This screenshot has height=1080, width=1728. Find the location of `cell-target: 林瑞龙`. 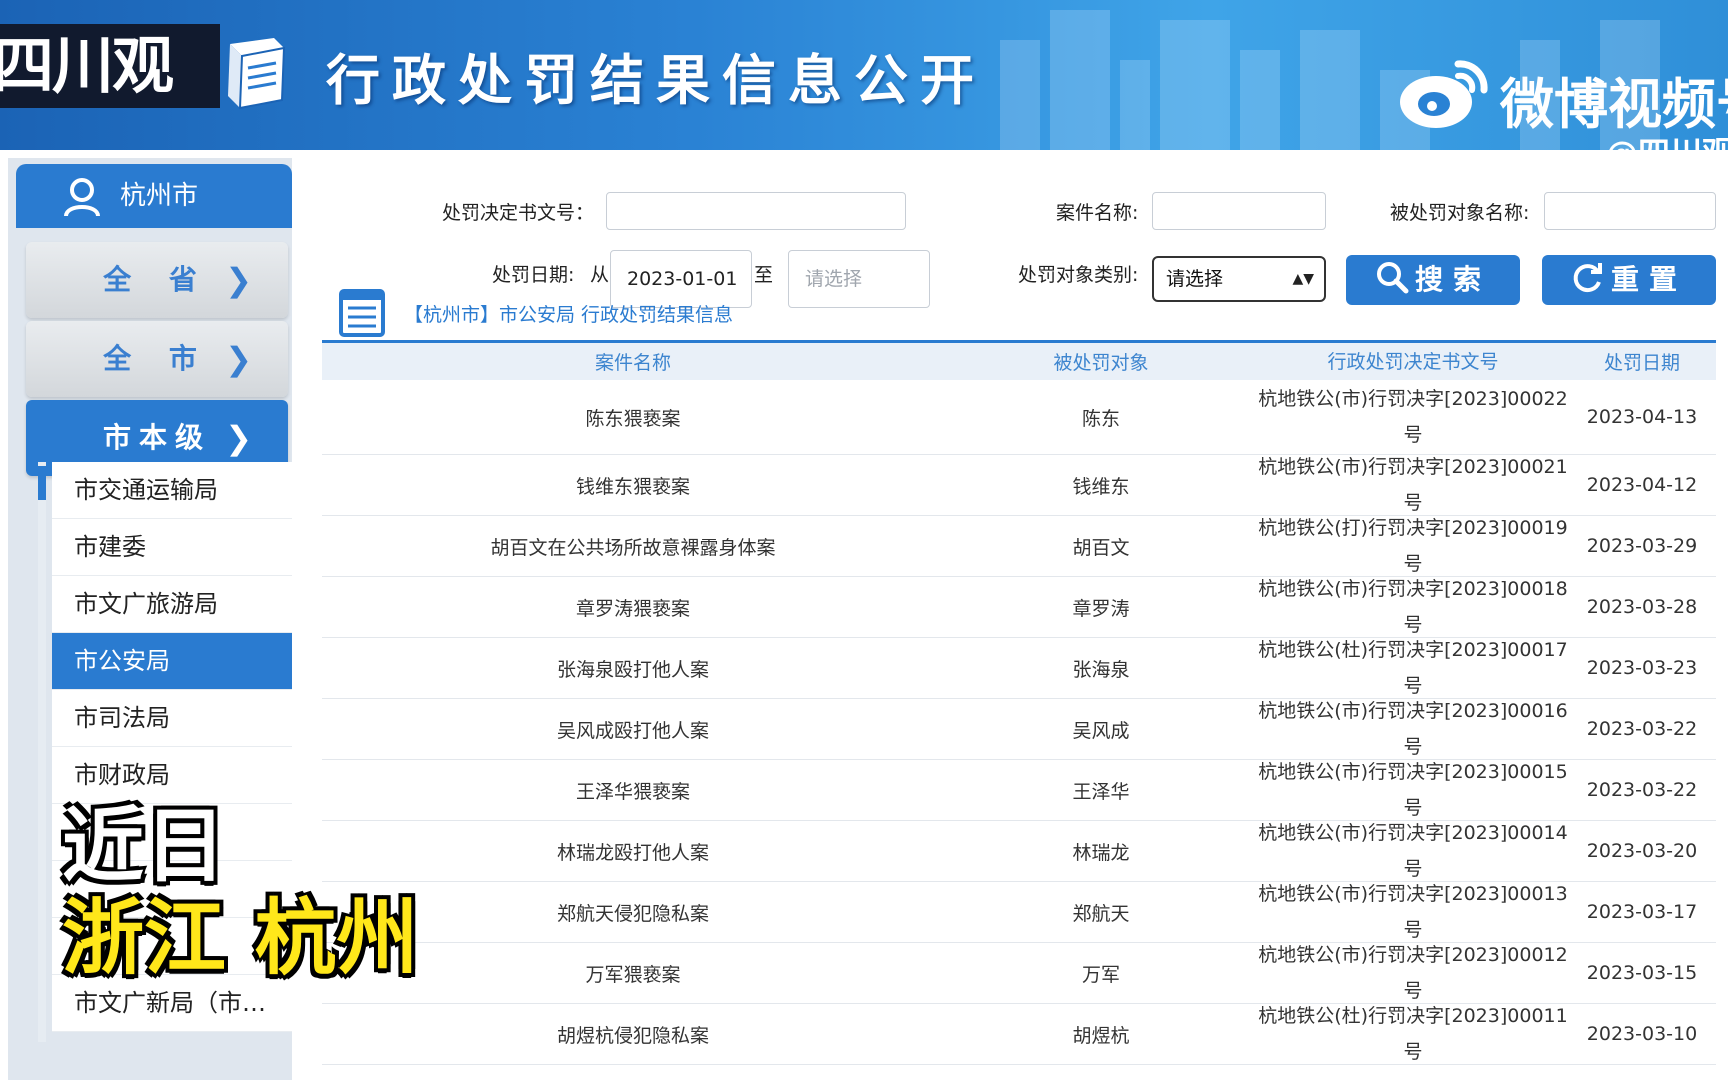

cell-target: 林瑞龙 is located at coordinates (1101, 852).